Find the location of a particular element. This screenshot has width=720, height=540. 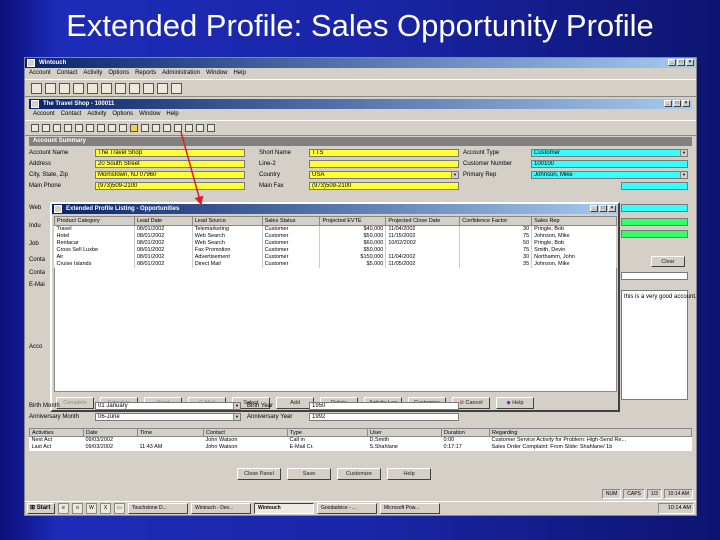

menu-reports: Reports is located at coordinates (145, 73).